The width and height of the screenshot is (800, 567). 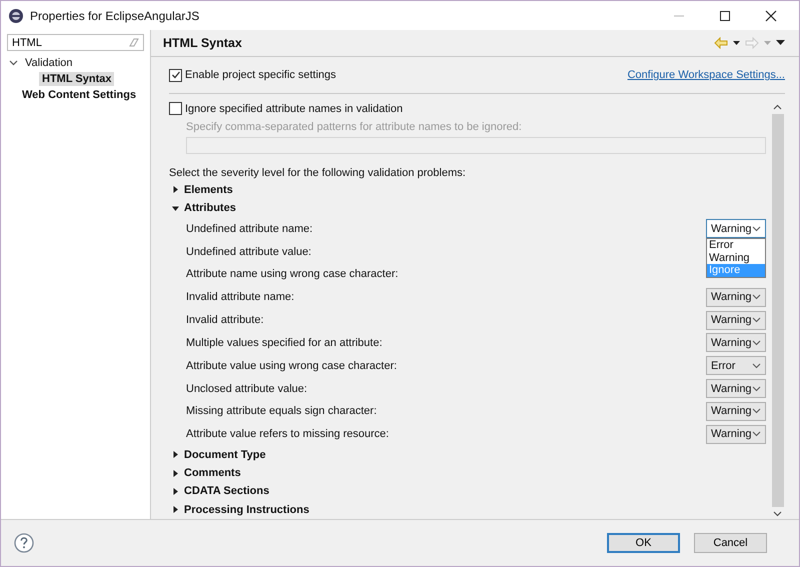 I want to click on section-header: Elements, so click(x=208, y=190).